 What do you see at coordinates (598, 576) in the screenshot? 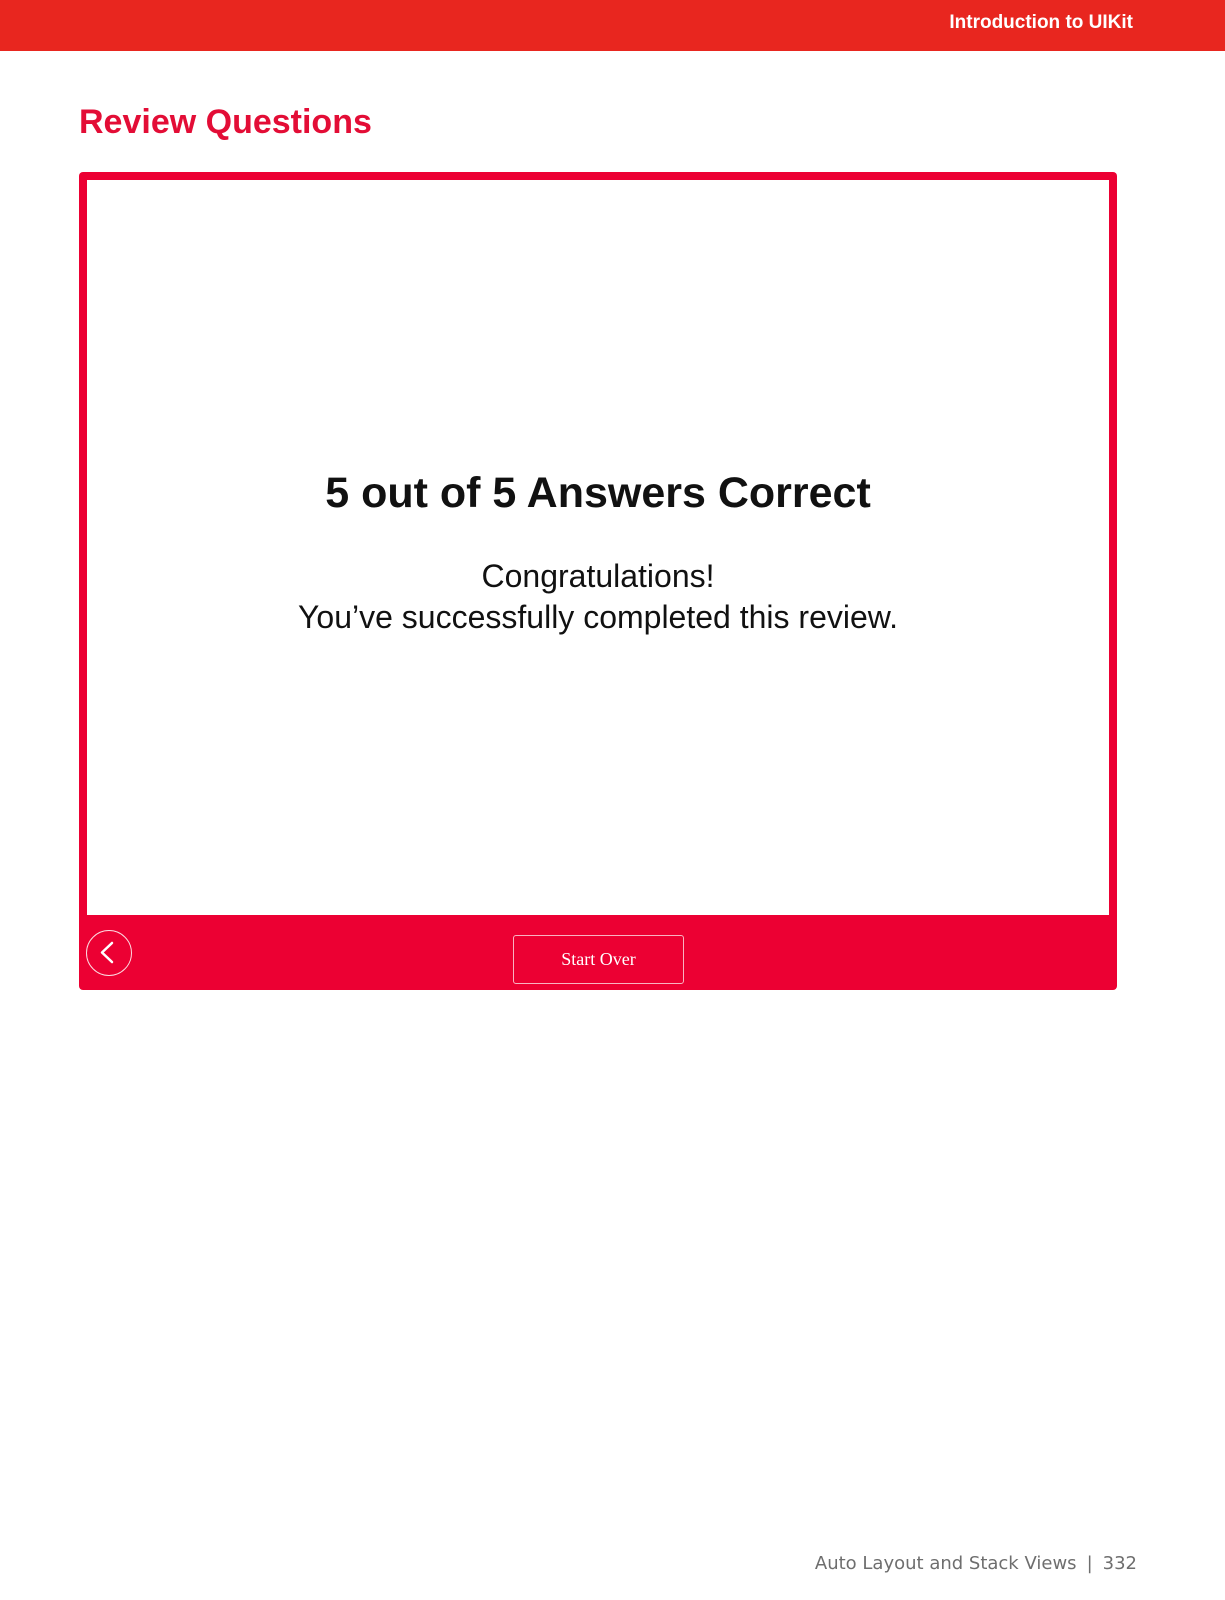
I see `message-line-congratulations: Congratulations!` at bounding box center [598, 576].